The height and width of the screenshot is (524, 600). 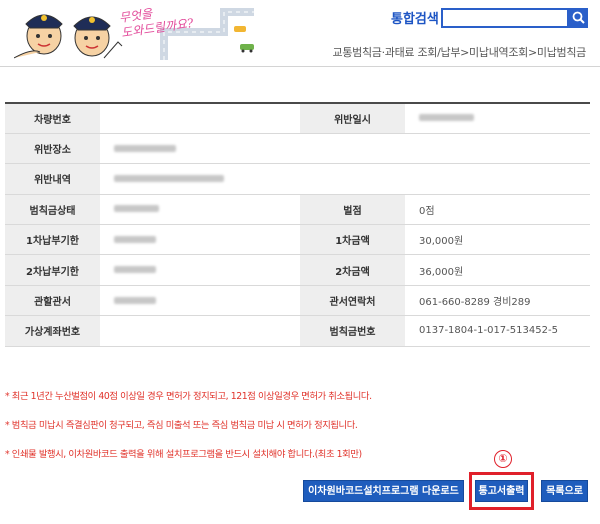 I want to click on table-header-cell: 차량번호, so click(x=52, y=117).